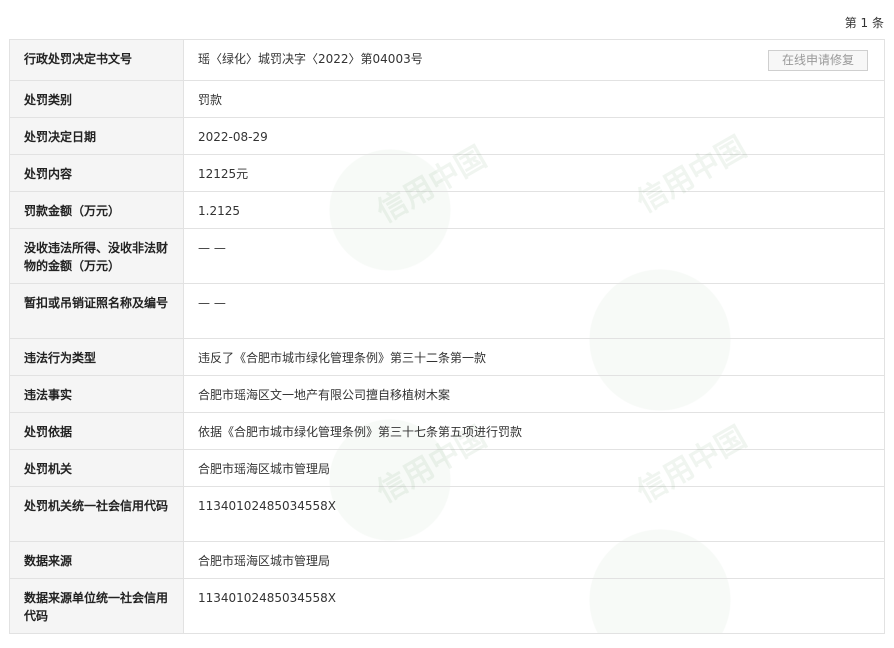 This screenshot has width=894, height=648. What do you see at coordinates (97, 136) in the screenshot?
I see `field-label: 处罚决定日期` at bounding box center [97, 136].